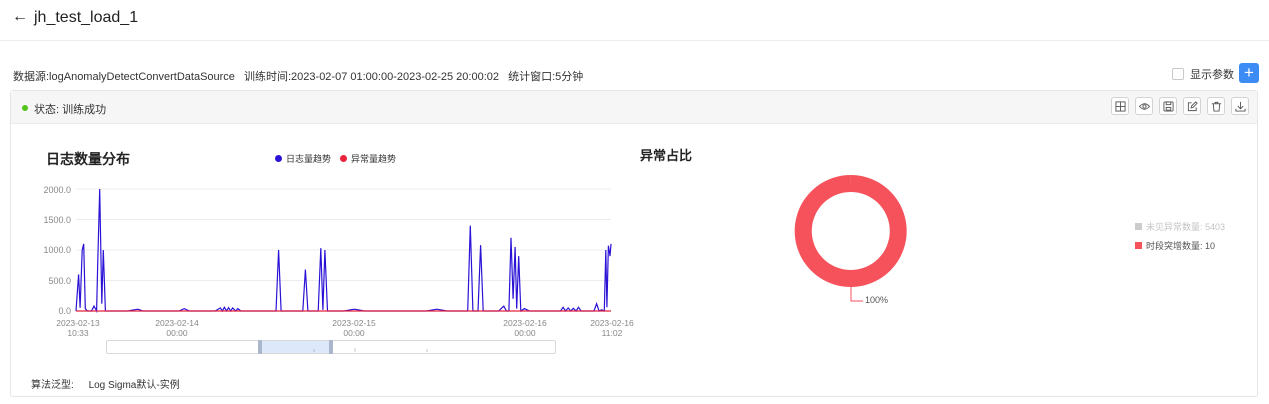 The height and width of the screenshot is (404, 1269). What do you see at coordinates (78, 333) in the screenshot?
I see `x-tick-time: 10:33` at bounding box center [78, 333].